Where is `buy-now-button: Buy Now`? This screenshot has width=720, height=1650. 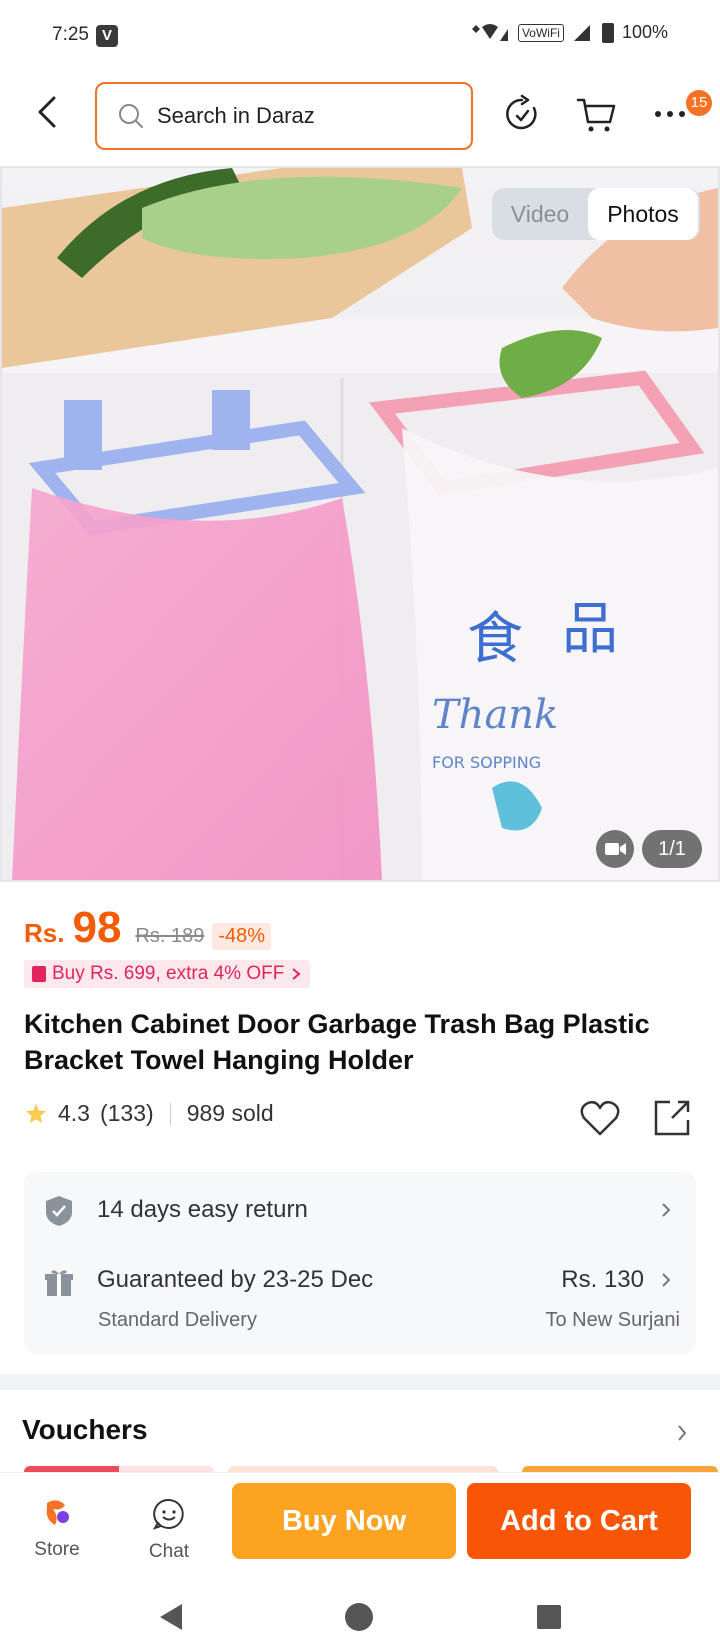 buy-now-button: Buy Now is located at coordinates (344, 1521).